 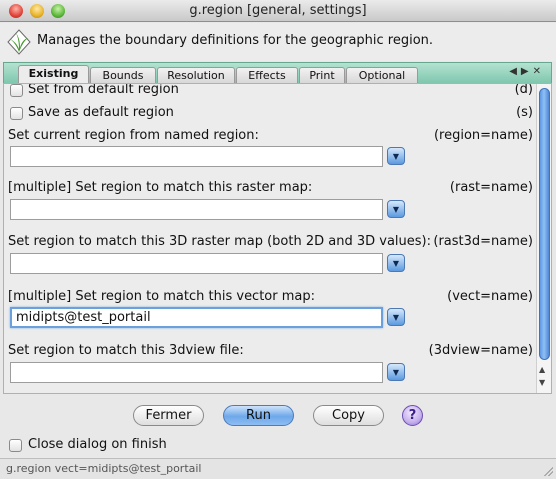 I want to click on scrollbar-thumb, so click(x=544, y=224).